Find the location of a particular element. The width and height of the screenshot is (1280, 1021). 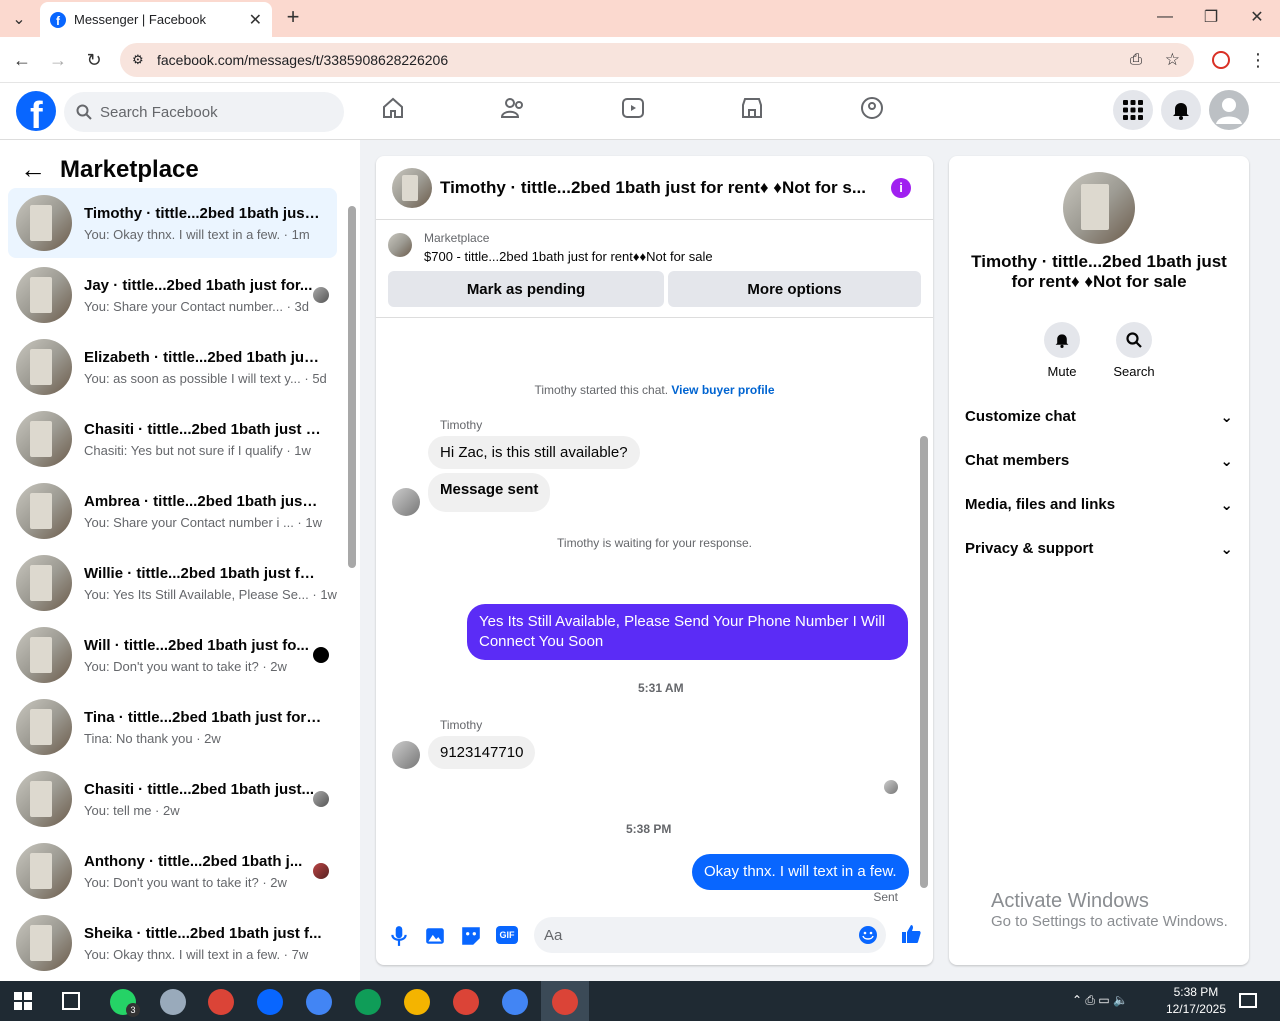

search-icon is located at coordinates (1134, 340).